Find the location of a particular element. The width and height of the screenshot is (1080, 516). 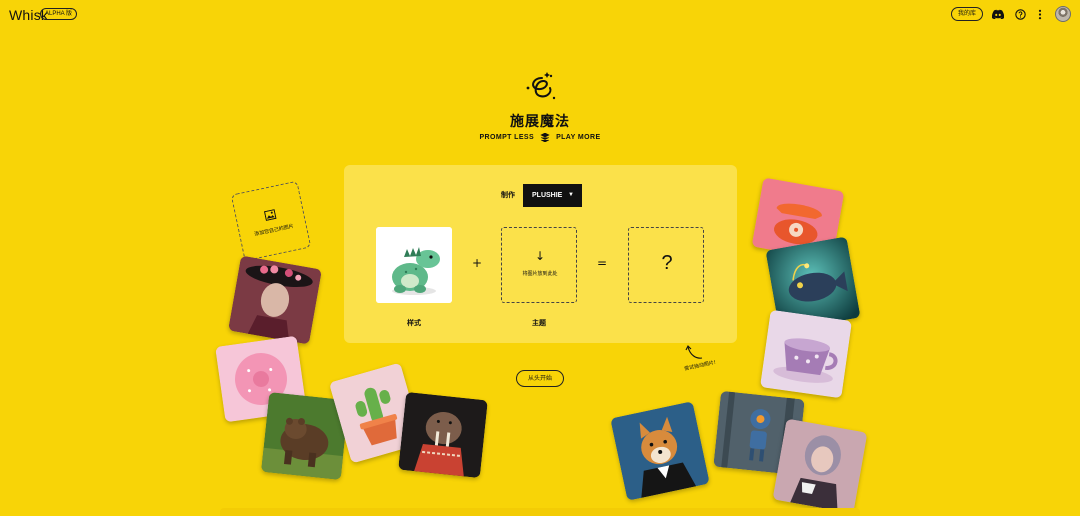

equals-sign: = is located at coordinates (602, 263).